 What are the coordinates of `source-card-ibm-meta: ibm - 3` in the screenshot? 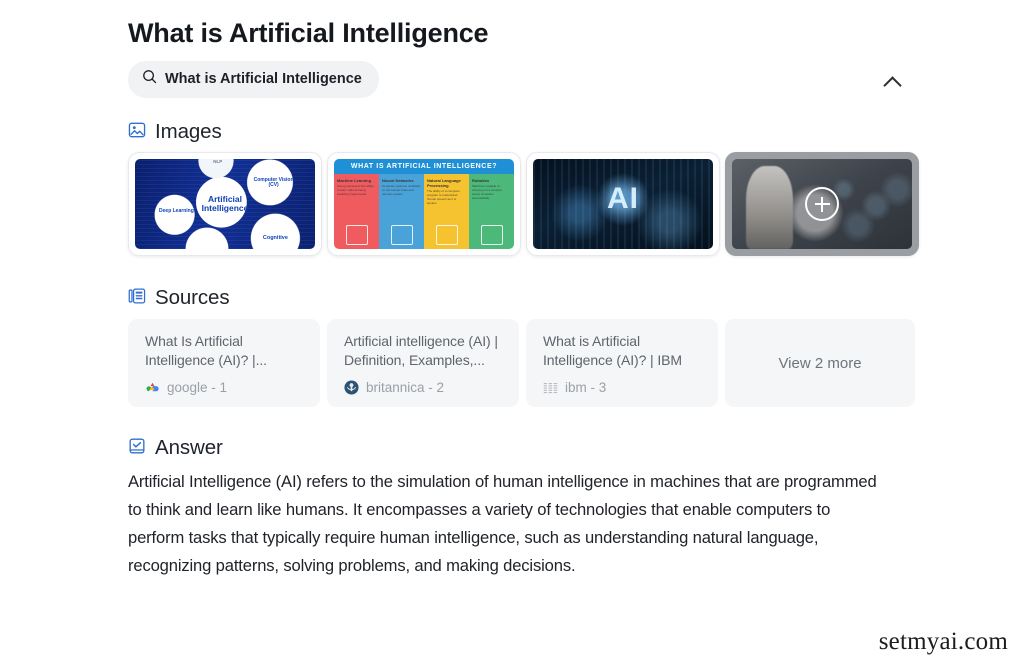 It's located at (574, 387).